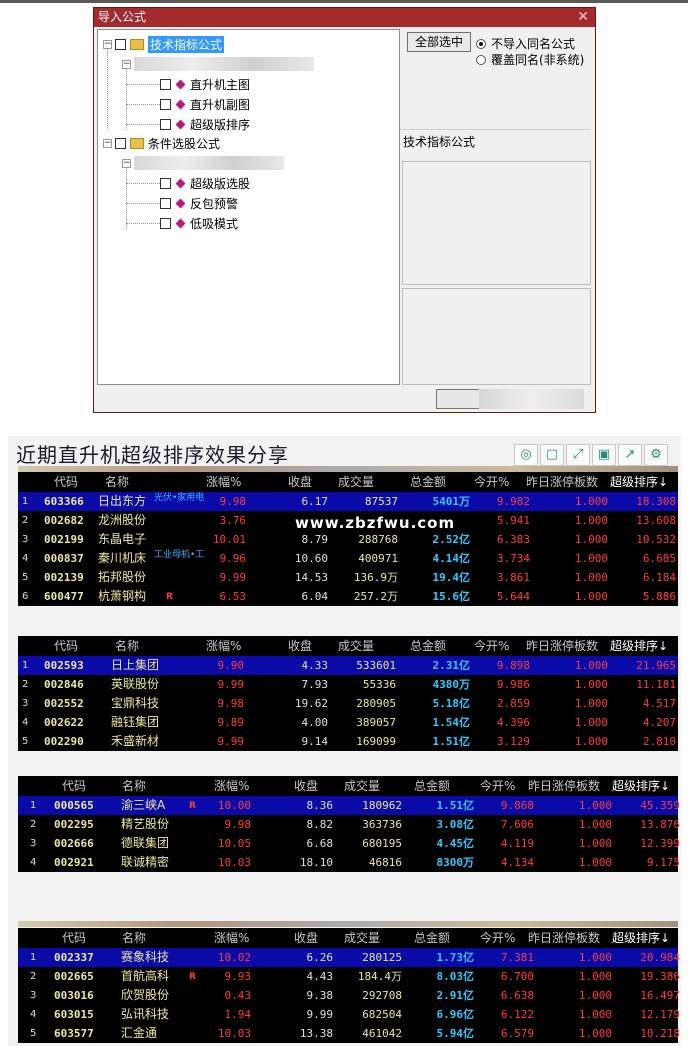 The height and width of the screenshot is (1046, 688). What do you see at coordinates (578, 455) in the screenshot?
I see `expand-icon: ⤢` at bounding box center [578, 455].